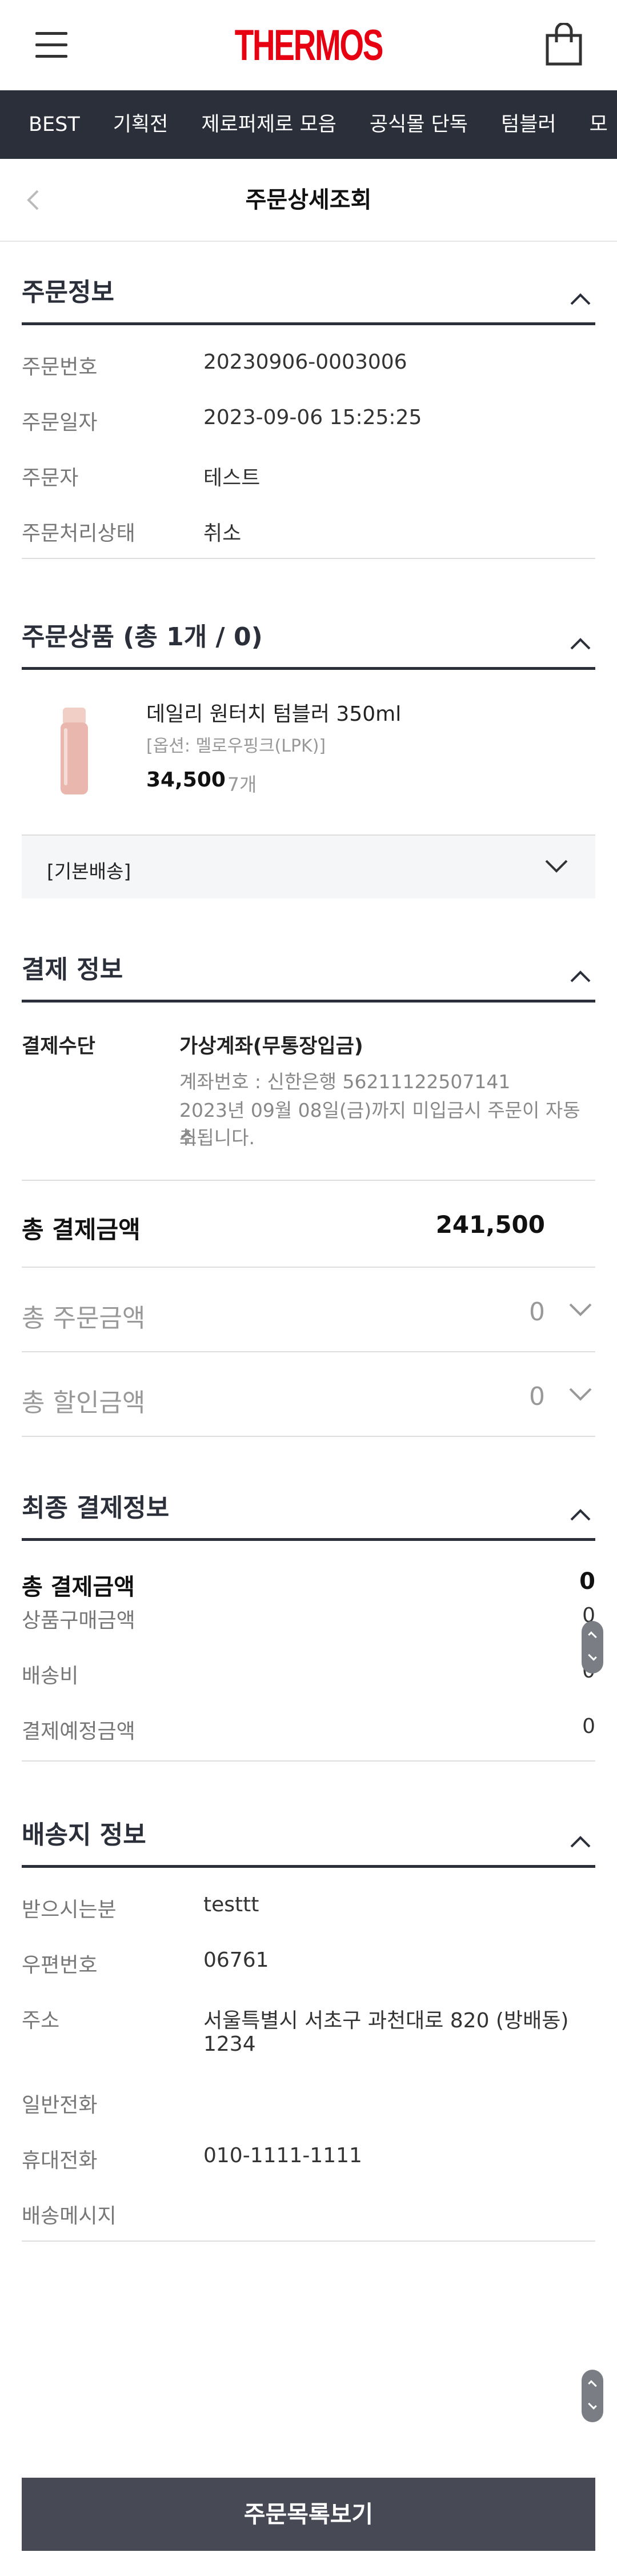 The height and width of the screenshot is (2576, 617). I want to click on nav-item-more: 모, so click(599, 125).